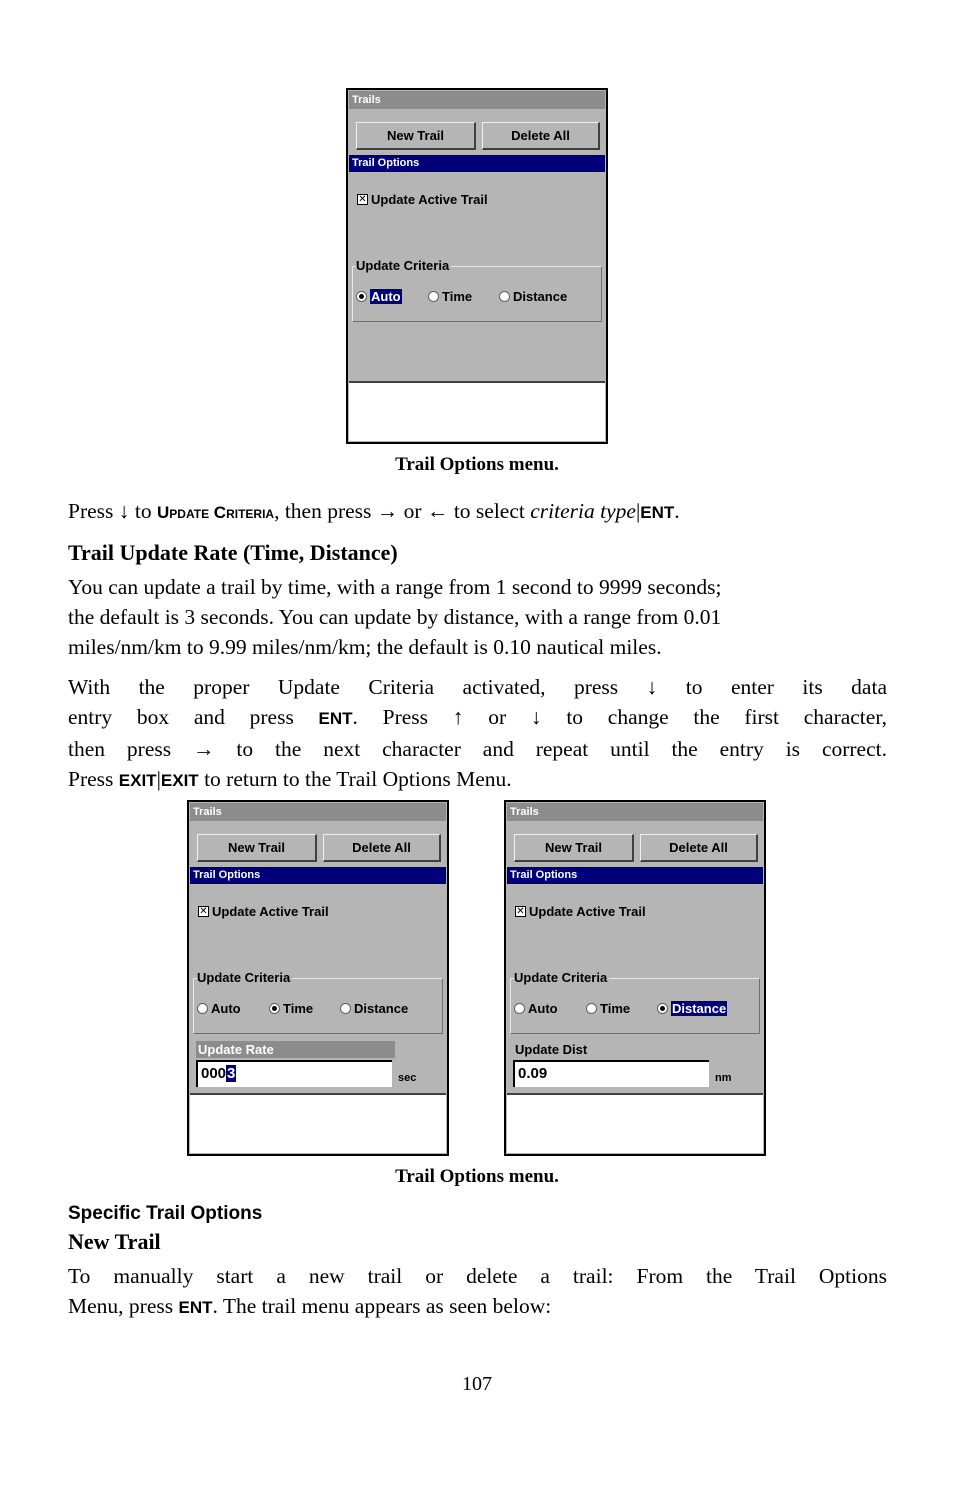 This screenshot has height=1487, width=954. Describe the element at coordinates (124, 511) in the screenshot. I see `down-arrow-icon: ↓` at that location.